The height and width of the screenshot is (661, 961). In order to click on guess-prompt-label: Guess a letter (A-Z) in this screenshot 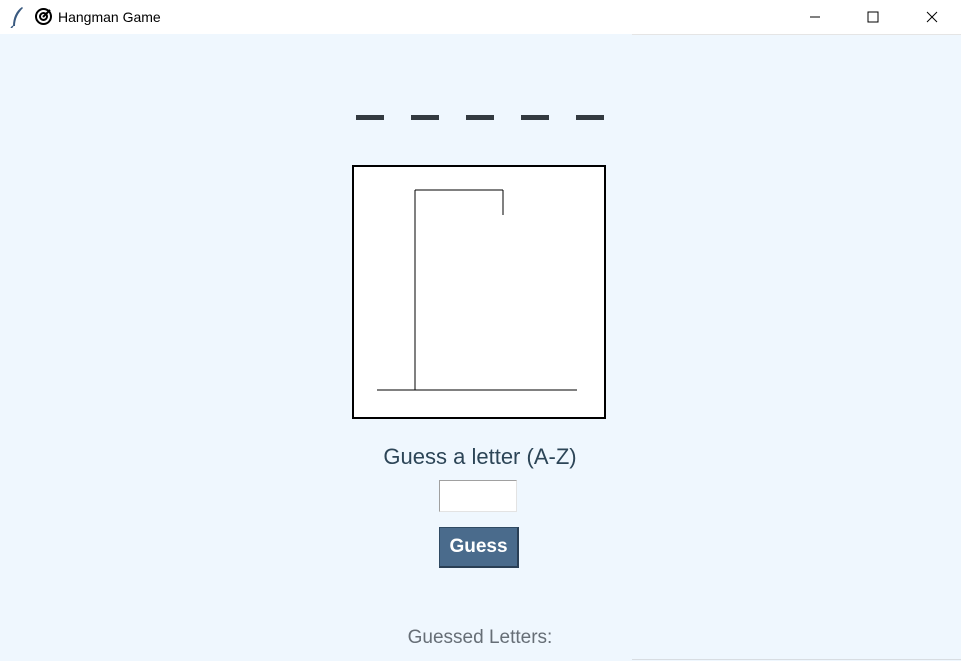, I will do `click(480, 456)`.